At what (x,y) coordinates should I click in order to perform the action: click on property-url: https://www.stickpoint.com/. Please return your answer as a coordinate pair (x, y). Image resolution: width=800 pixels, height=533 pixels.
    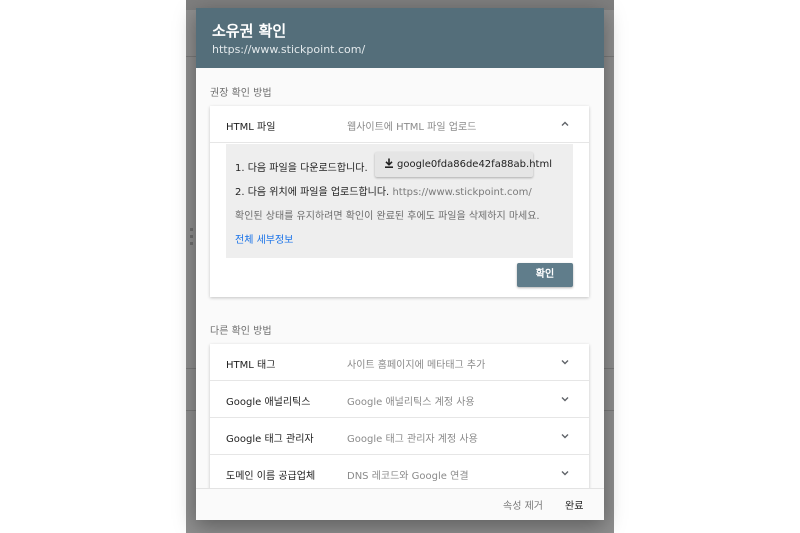
    Looking at the image, I should click on (289, 49).